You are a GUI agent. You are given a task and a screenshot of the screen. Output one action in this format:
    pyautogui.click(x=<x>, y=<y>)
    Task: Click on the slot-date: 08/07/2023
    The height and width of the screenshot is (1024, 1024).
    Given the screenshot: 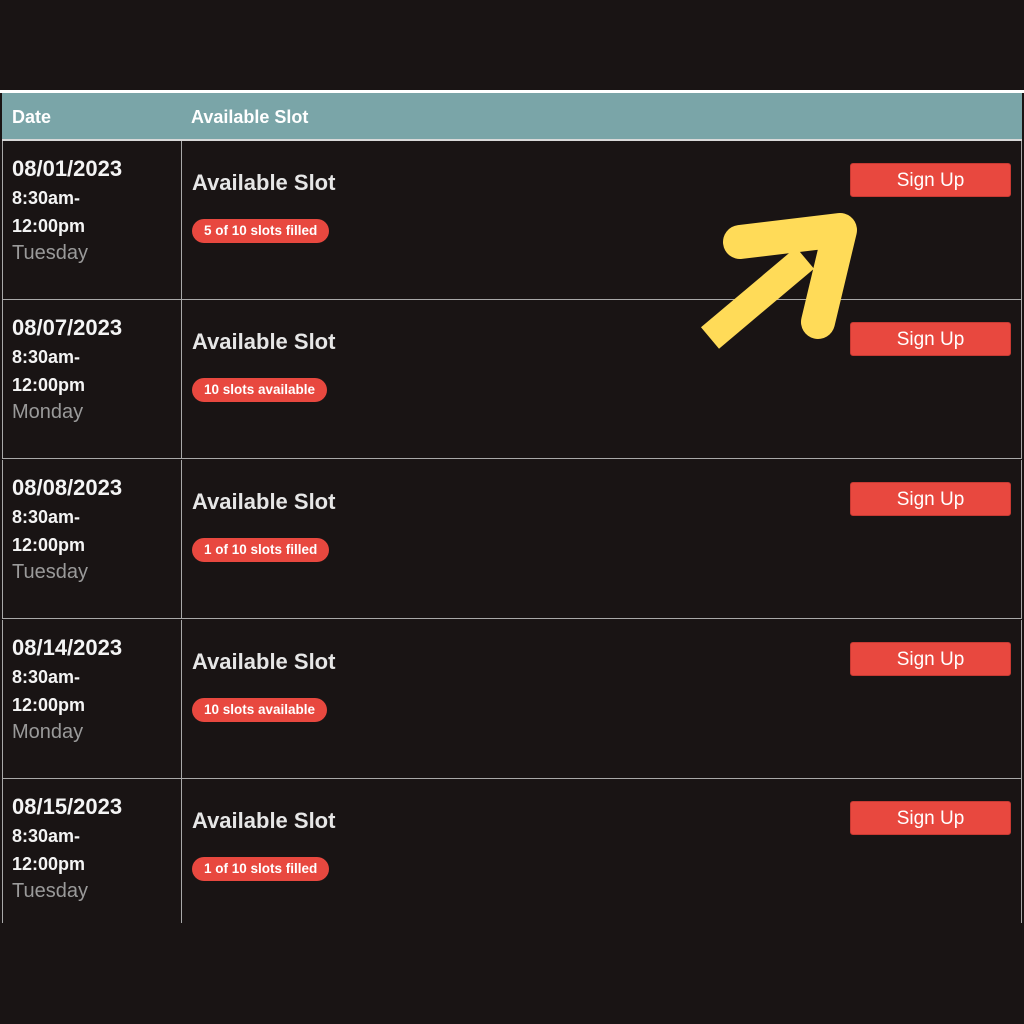 What is the action you would take?
    pyautogui.click(x=67, y=327)
    